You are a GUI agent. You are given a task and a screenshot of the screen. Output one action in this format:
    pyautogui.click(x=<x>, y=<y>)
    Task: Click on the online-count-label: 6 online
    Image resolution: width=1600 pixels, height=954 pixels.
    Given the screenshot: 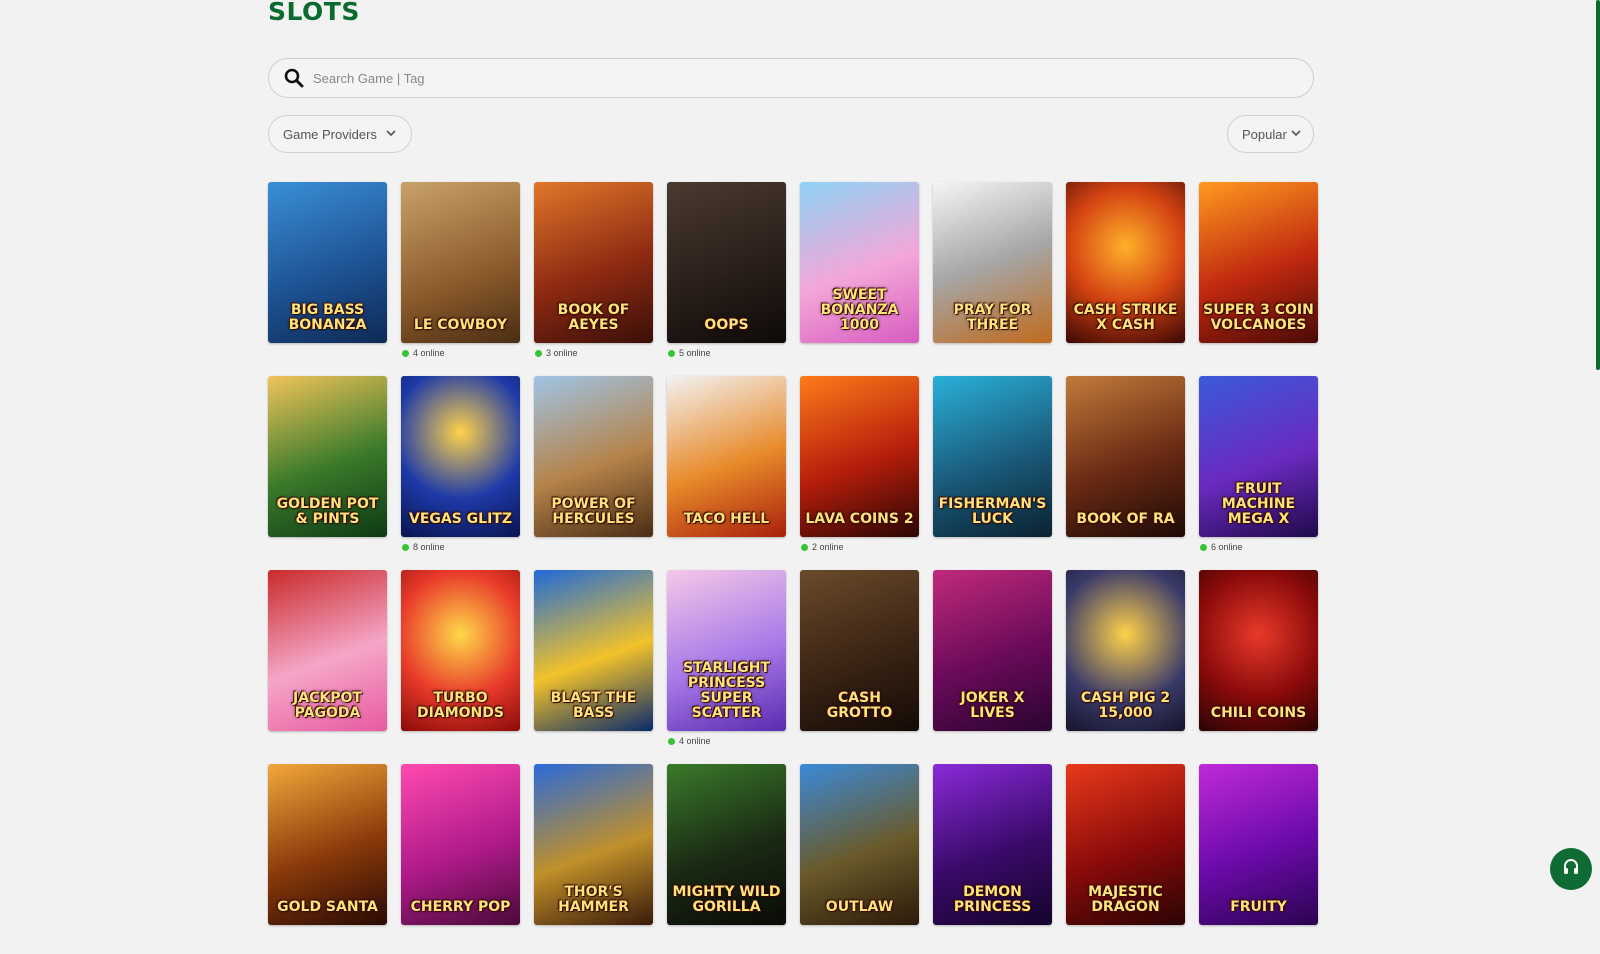 What is the action you would take?
    pyautogui.click(x=1227, y=547)
    